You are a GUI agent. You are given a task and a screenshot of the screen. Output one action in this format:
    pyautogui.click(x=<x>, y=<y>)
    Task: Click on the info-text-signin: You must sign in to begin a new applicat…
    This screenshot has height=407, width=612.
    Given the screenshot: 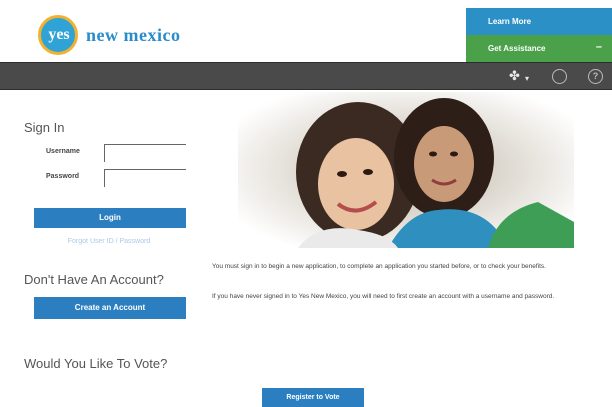 What is the action you would take?
    pyautogui.click(x=379, y=266)
    